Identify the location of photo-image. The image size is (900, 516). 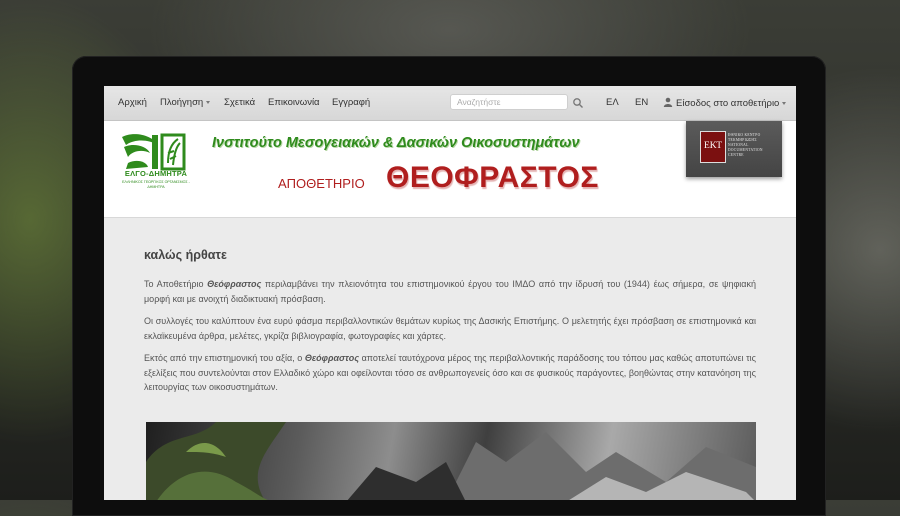
(451, 461).